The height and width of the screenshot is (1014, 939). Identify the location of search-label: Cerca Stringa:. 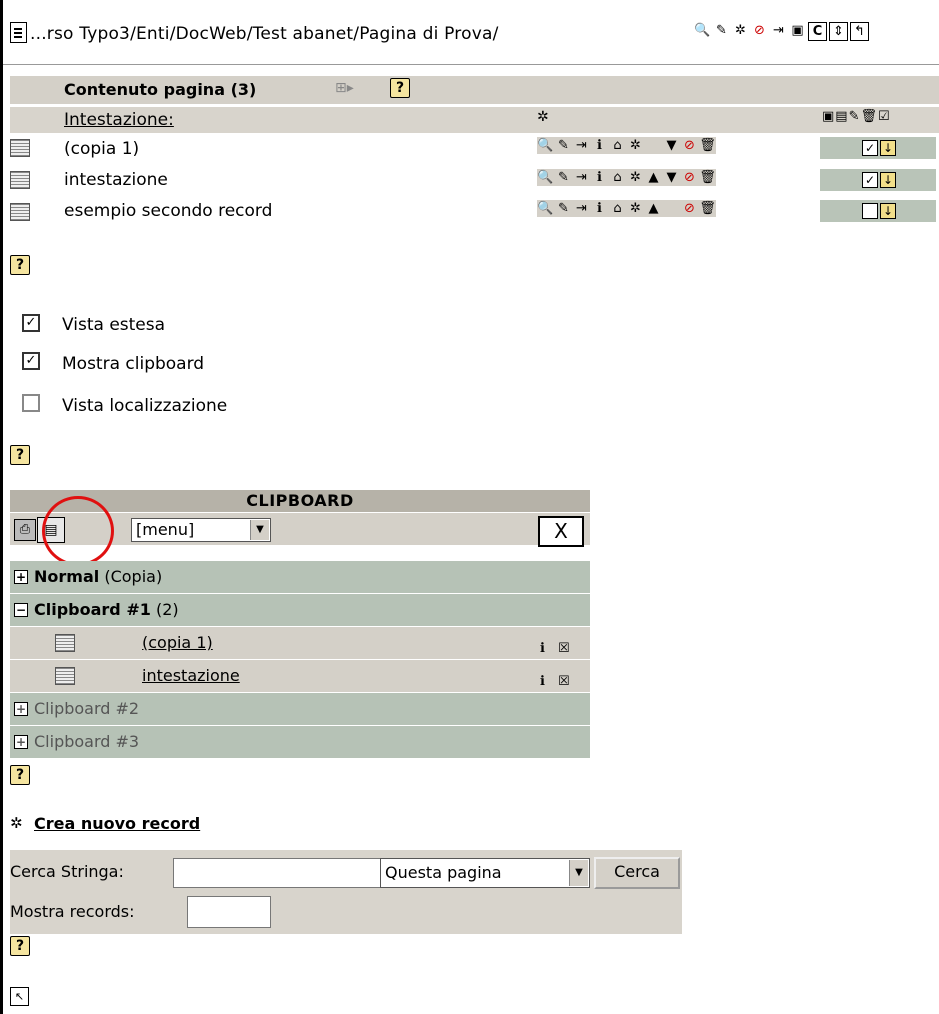
(67, 871).